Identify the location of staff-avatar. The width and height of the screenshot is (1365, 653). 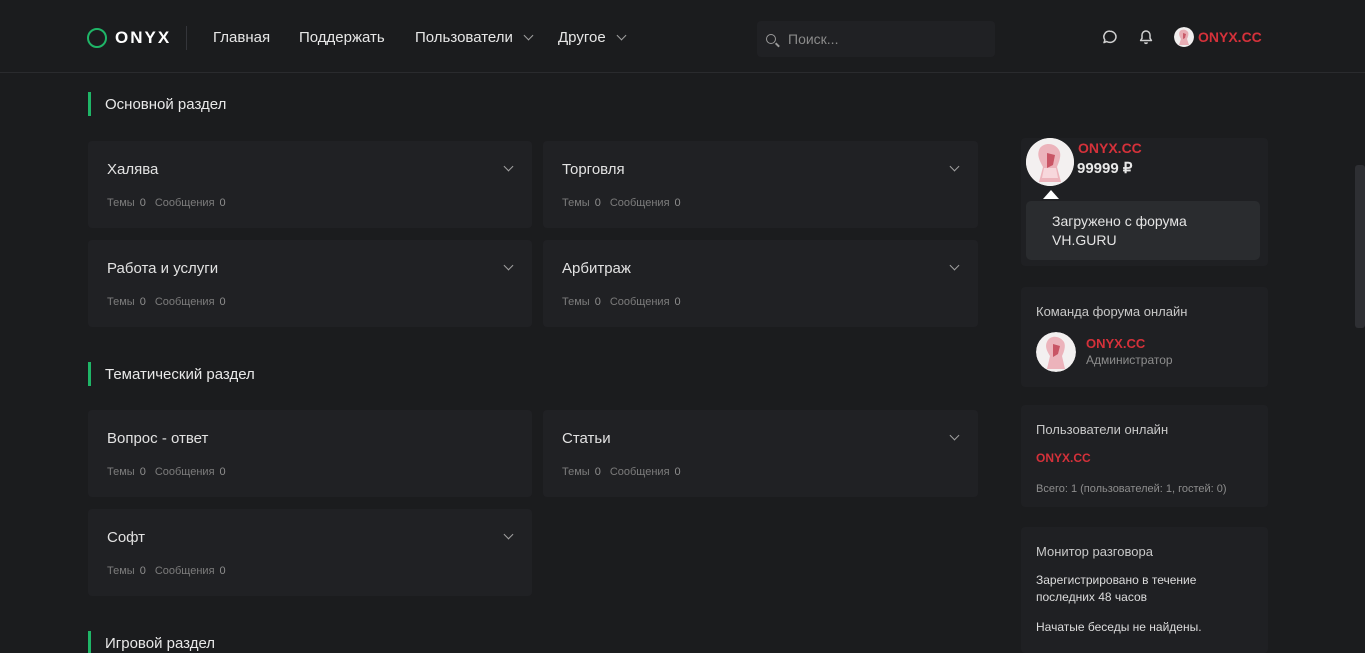
(1056, 352).